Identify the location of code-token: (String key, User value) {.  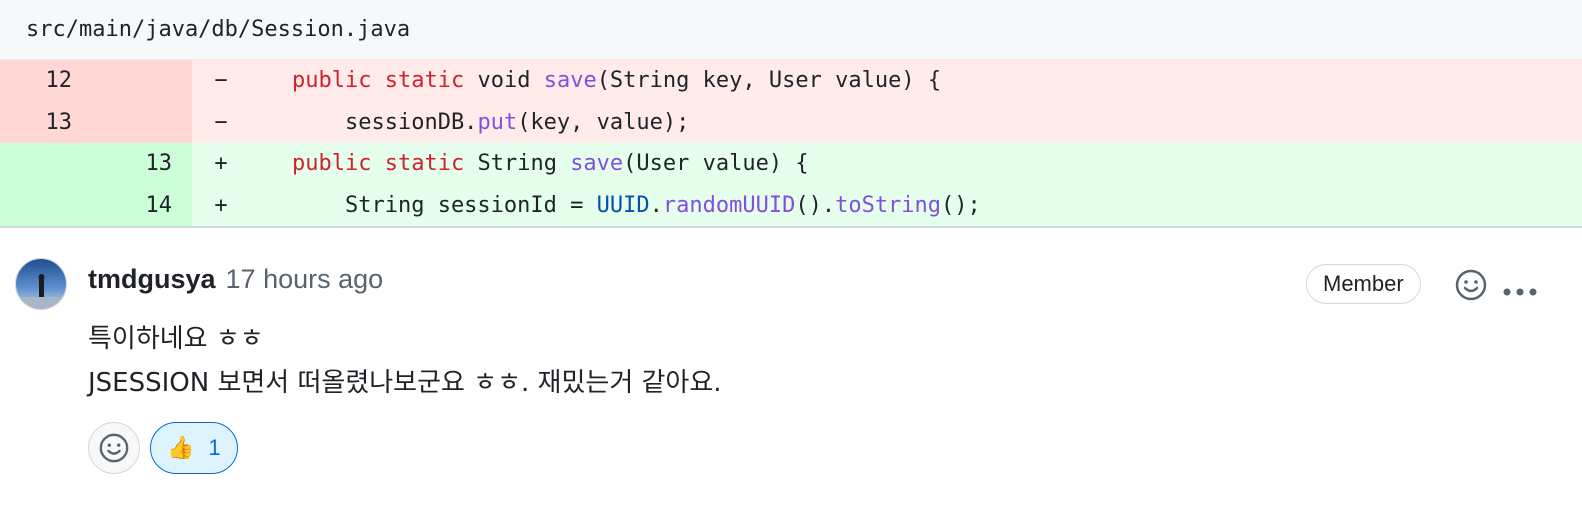
(769, 81).